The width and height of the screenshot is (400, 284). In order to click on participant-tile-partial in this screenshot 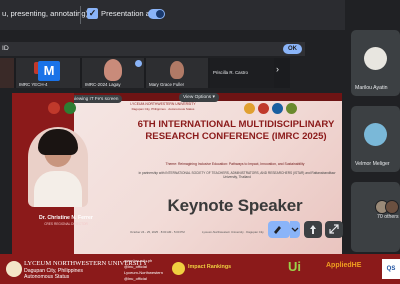, I will do `click(7, 73)`.